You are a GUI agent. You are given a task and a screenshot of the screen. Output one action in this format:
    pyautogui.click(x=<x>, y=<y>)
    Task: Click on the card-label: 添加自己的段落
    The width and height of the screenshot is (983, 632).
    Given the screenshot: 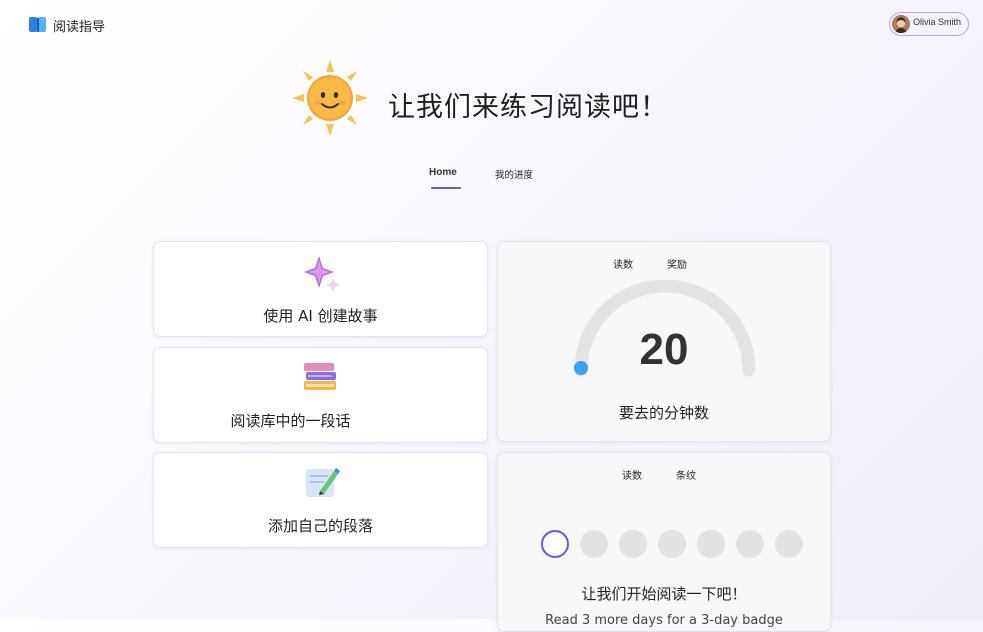 What is the action you would take?
    pyautogui.click(x=320, y=526)
    